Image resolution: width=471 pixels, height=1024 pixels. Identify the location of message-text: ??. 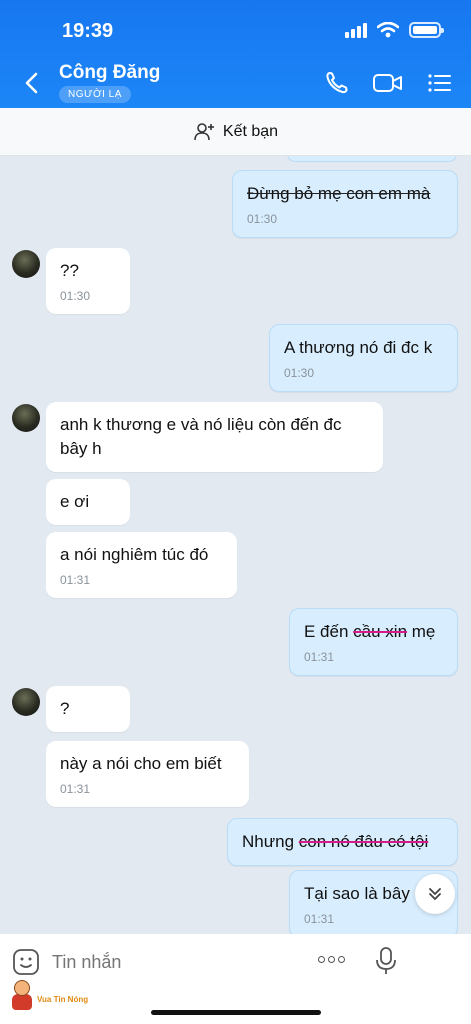
(69, 270).